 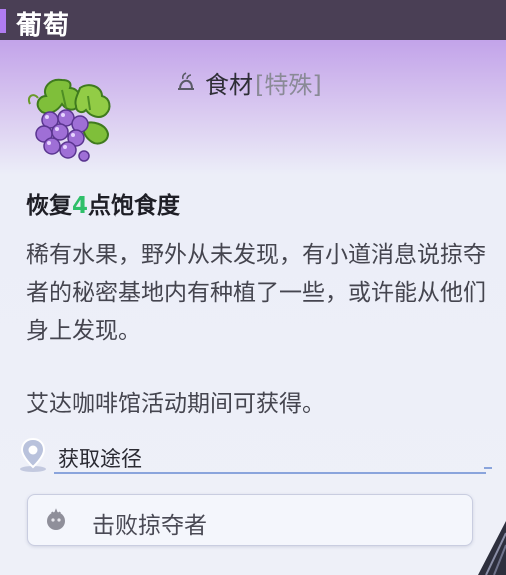 I want to click on ingredient-icon, so click(x=186, y=82).